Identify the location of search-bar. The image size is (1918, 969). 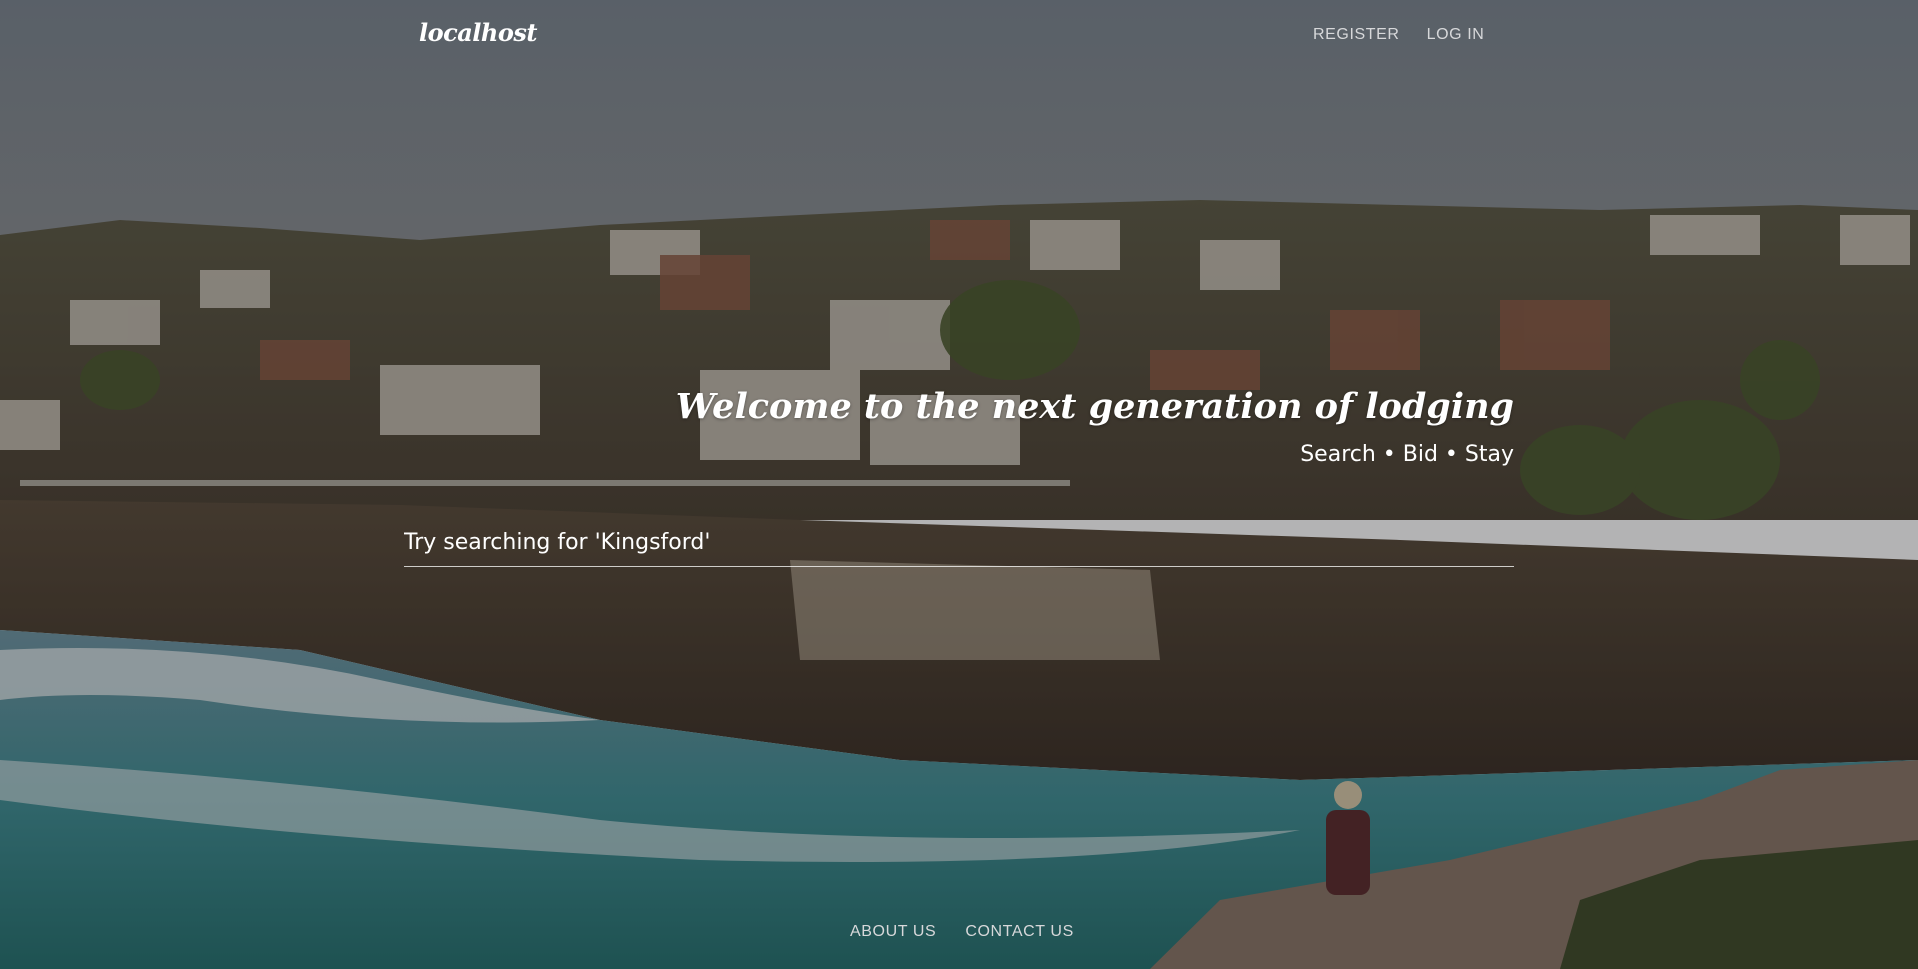
(959, 544).